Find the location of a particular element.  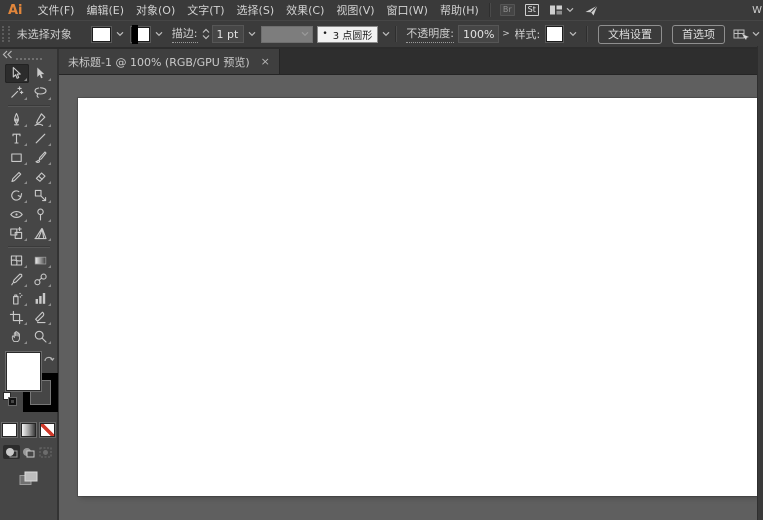

tool-lasso is located at coordinates (41, 92).